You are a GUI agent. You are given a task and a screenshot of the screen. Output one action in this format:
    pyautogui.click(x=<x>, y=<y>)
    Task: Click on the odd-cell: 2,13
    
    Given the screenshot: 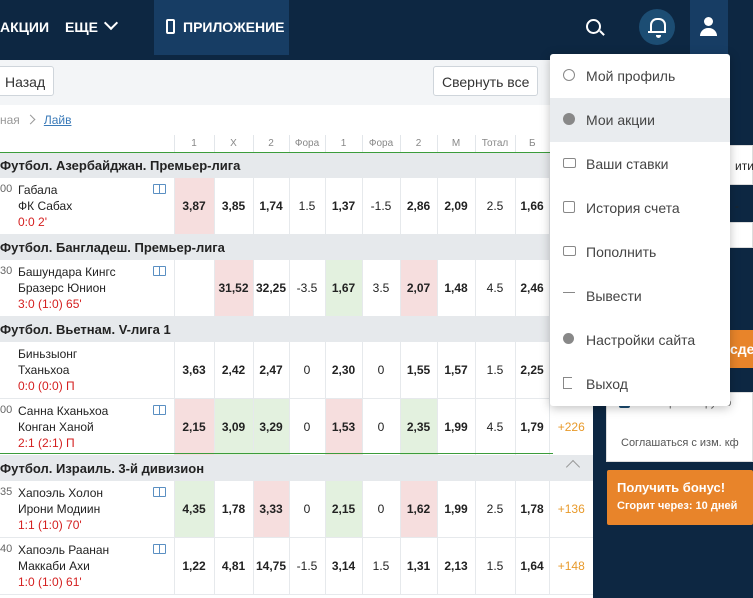 What is the action you would take?
    pyautogui.click(x=455, y=566)
    